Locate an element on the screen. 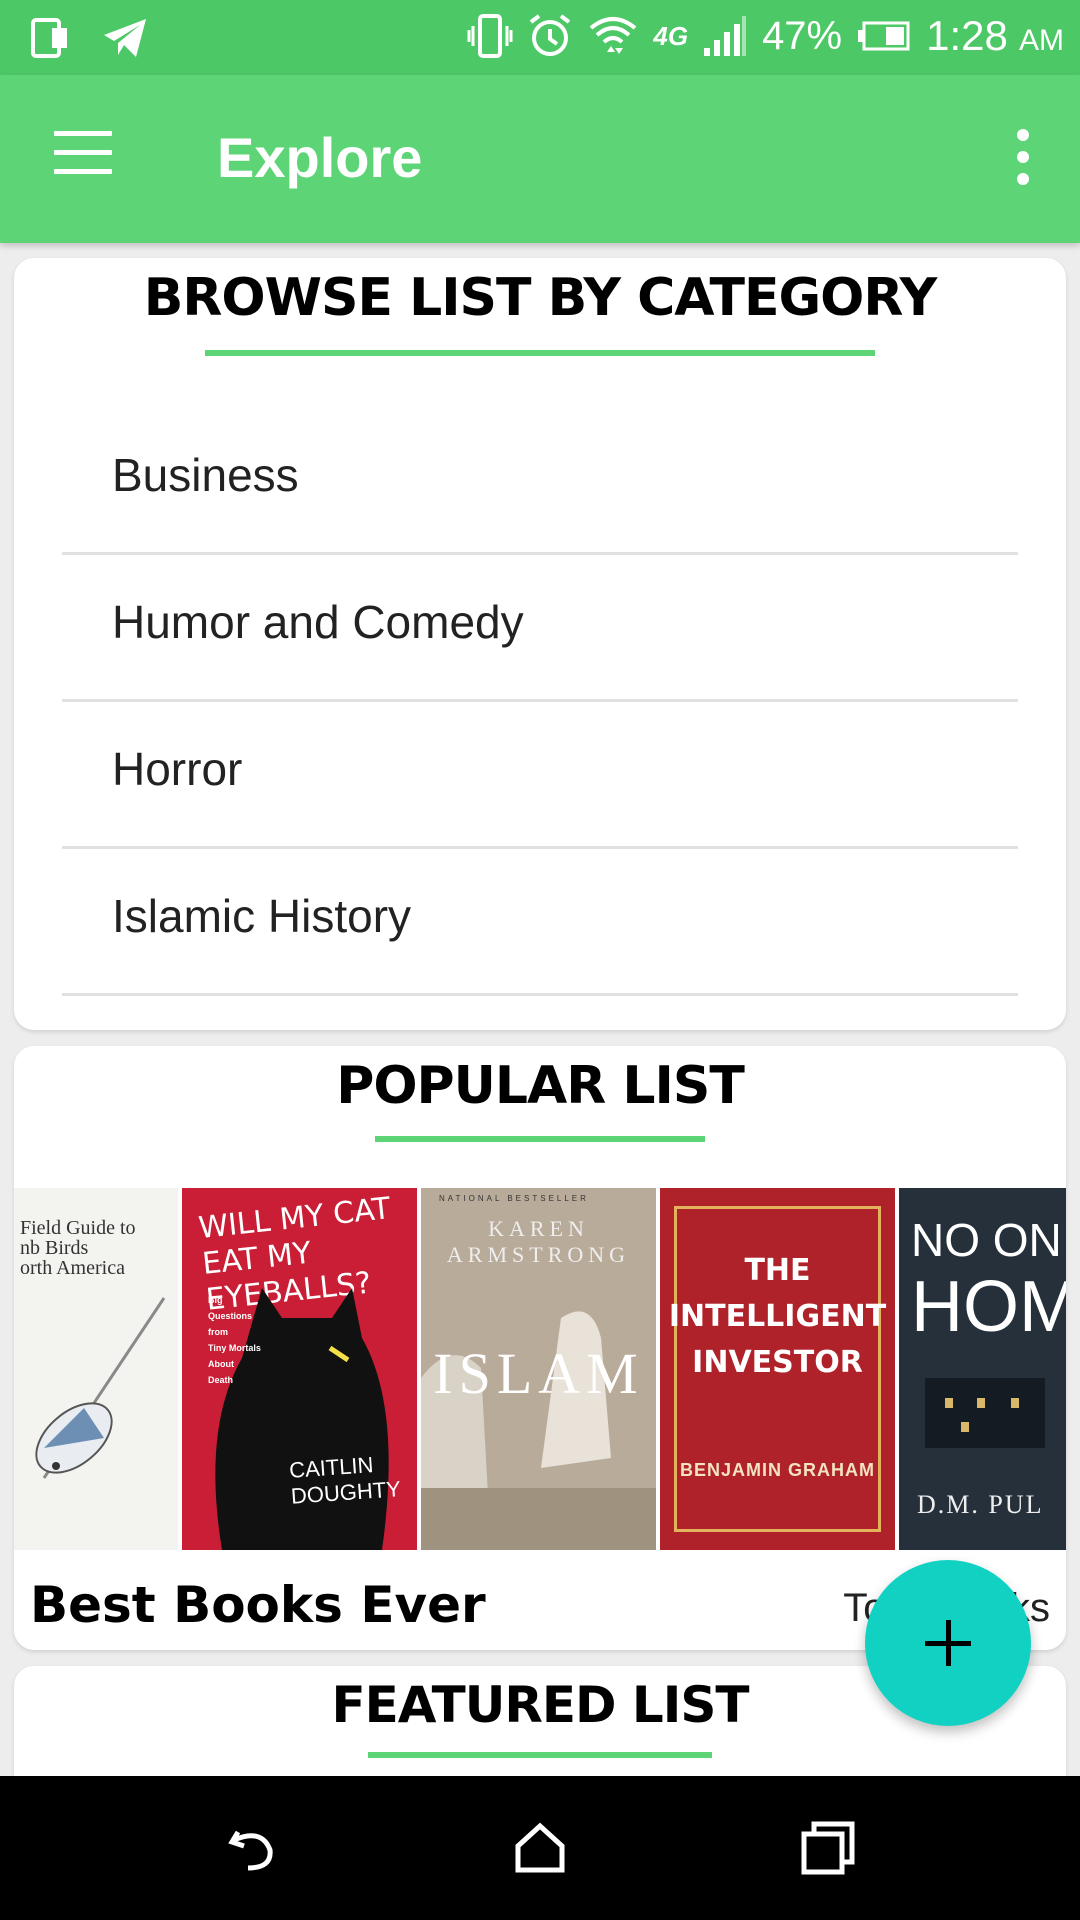  wifi-icon is located at coordinates (613, 35).